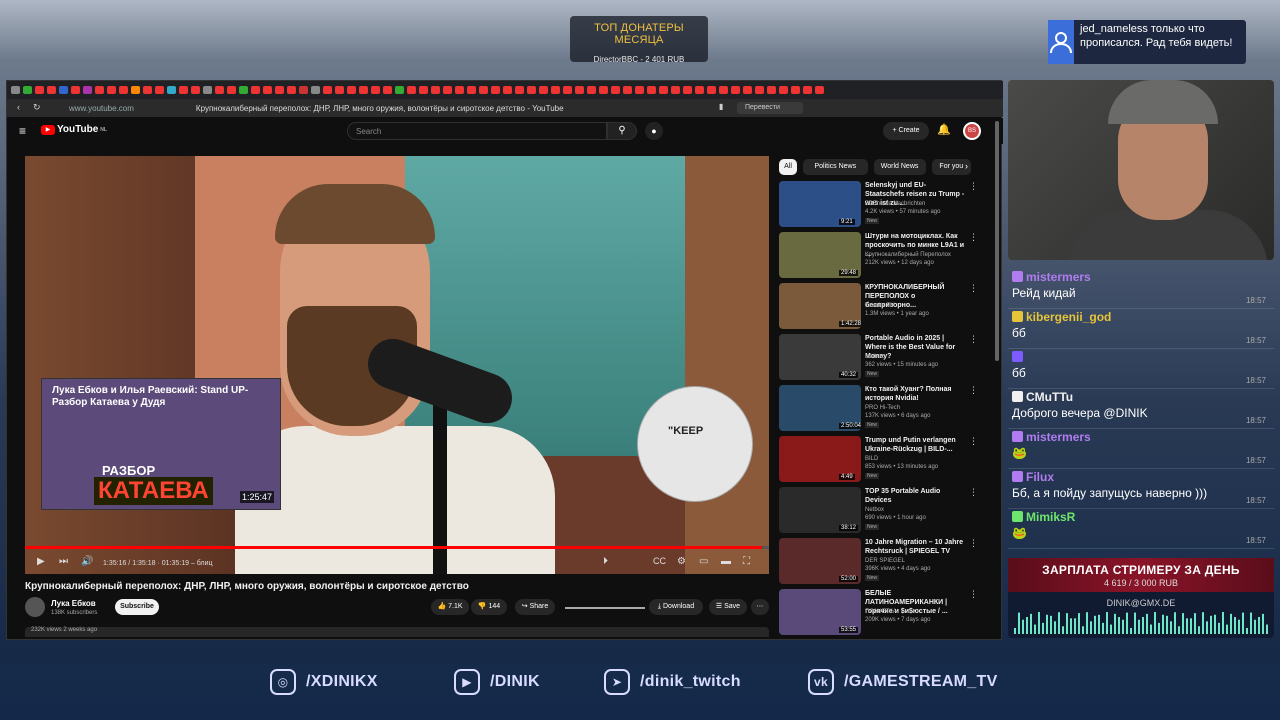 Image resolution: width=1280 pixels, height=720 pixels. Describe the element at coordinates (820, 357) in the screenshot. I see `video-thumbnail: 40:32` at that location.